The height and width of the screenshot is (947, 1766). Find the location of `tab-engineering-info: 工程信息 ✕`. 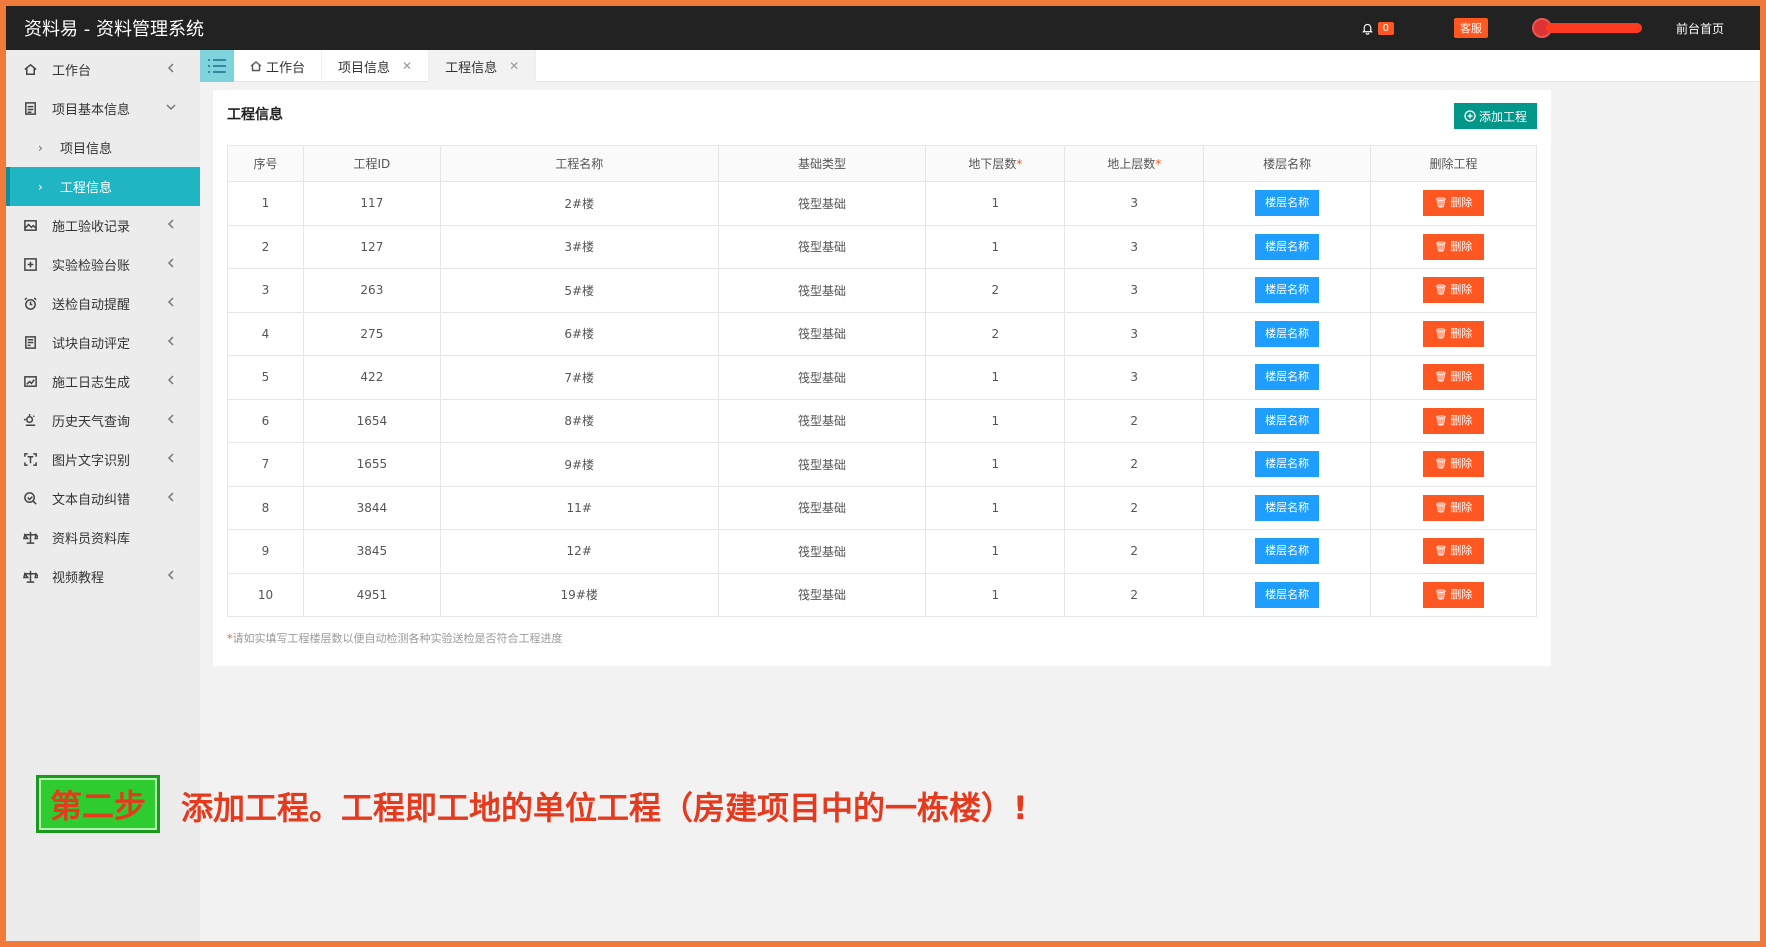

tab-engineering-info: 工程信息 ✕ is located at coordinates (483, 66).